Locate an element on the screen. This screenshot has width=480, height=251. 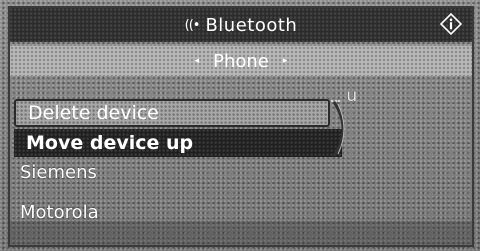
menu-item-label: Move device up is located at coordinates (110, 143).